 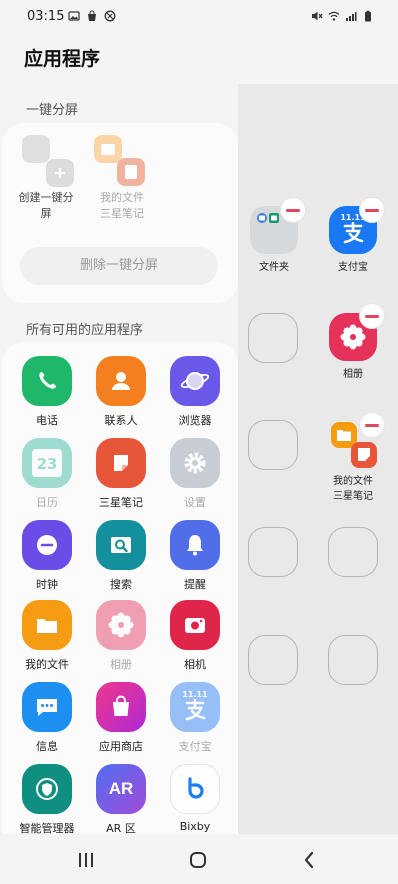 What do you see at coordinates (195, 545) in the screenshot?
I see `bell-icon` at bounding box center [195, 545].